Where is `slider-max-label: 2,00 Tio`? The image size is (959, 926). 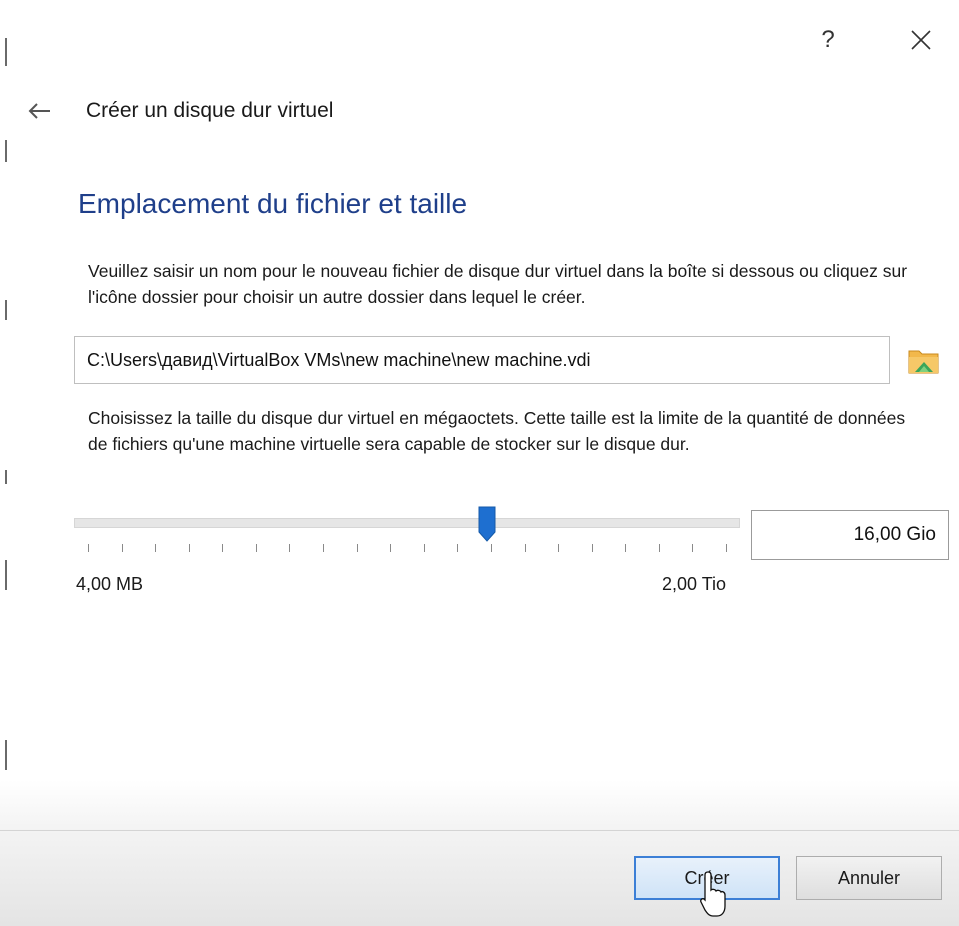
slider-max-label: 2,00 Tio is located at coordinates (694, 584).